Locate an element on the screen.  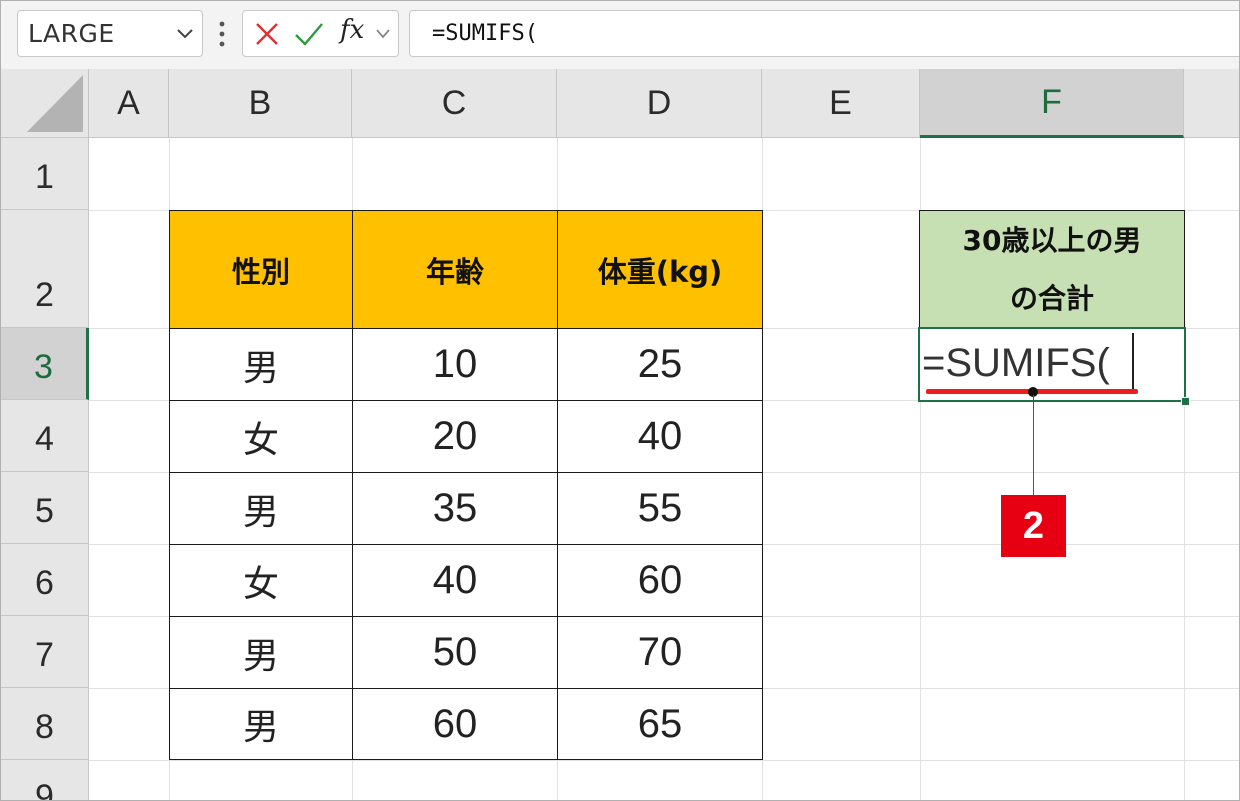
table-cell: 55 is located at coordinates (660, 508).